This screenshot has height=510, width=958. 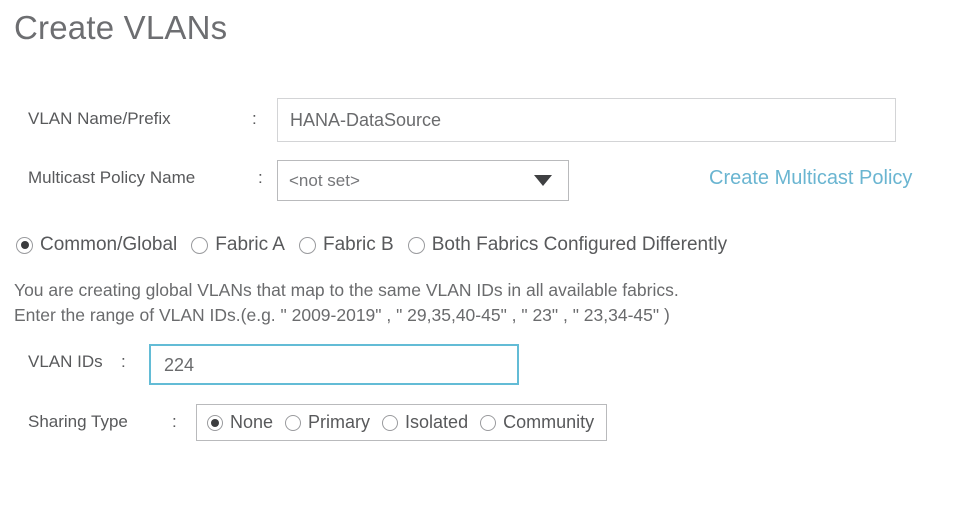 I want to click on radio-label: Isolated, so click(x=437, y=422).